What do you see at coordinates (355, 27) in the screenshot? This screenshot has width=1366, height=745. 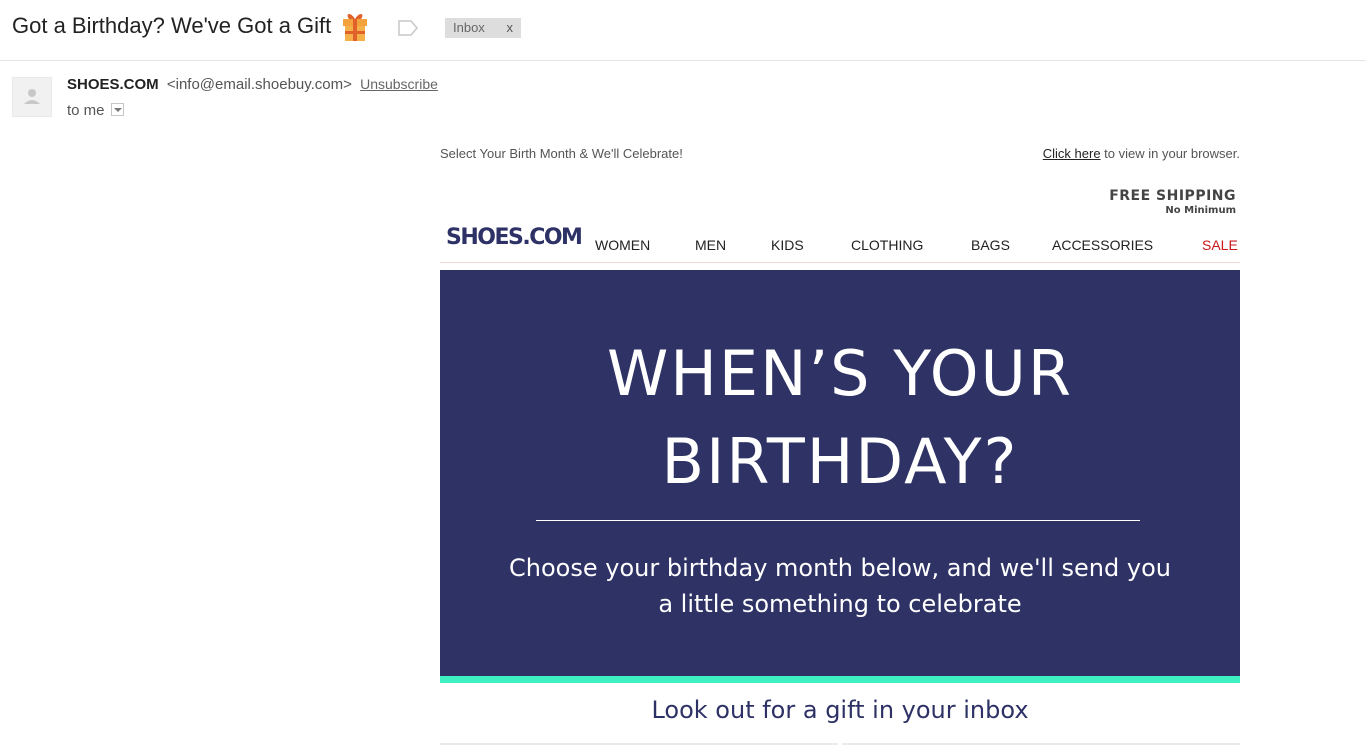 I see `gift-icon` at bounding box center [355, 27].